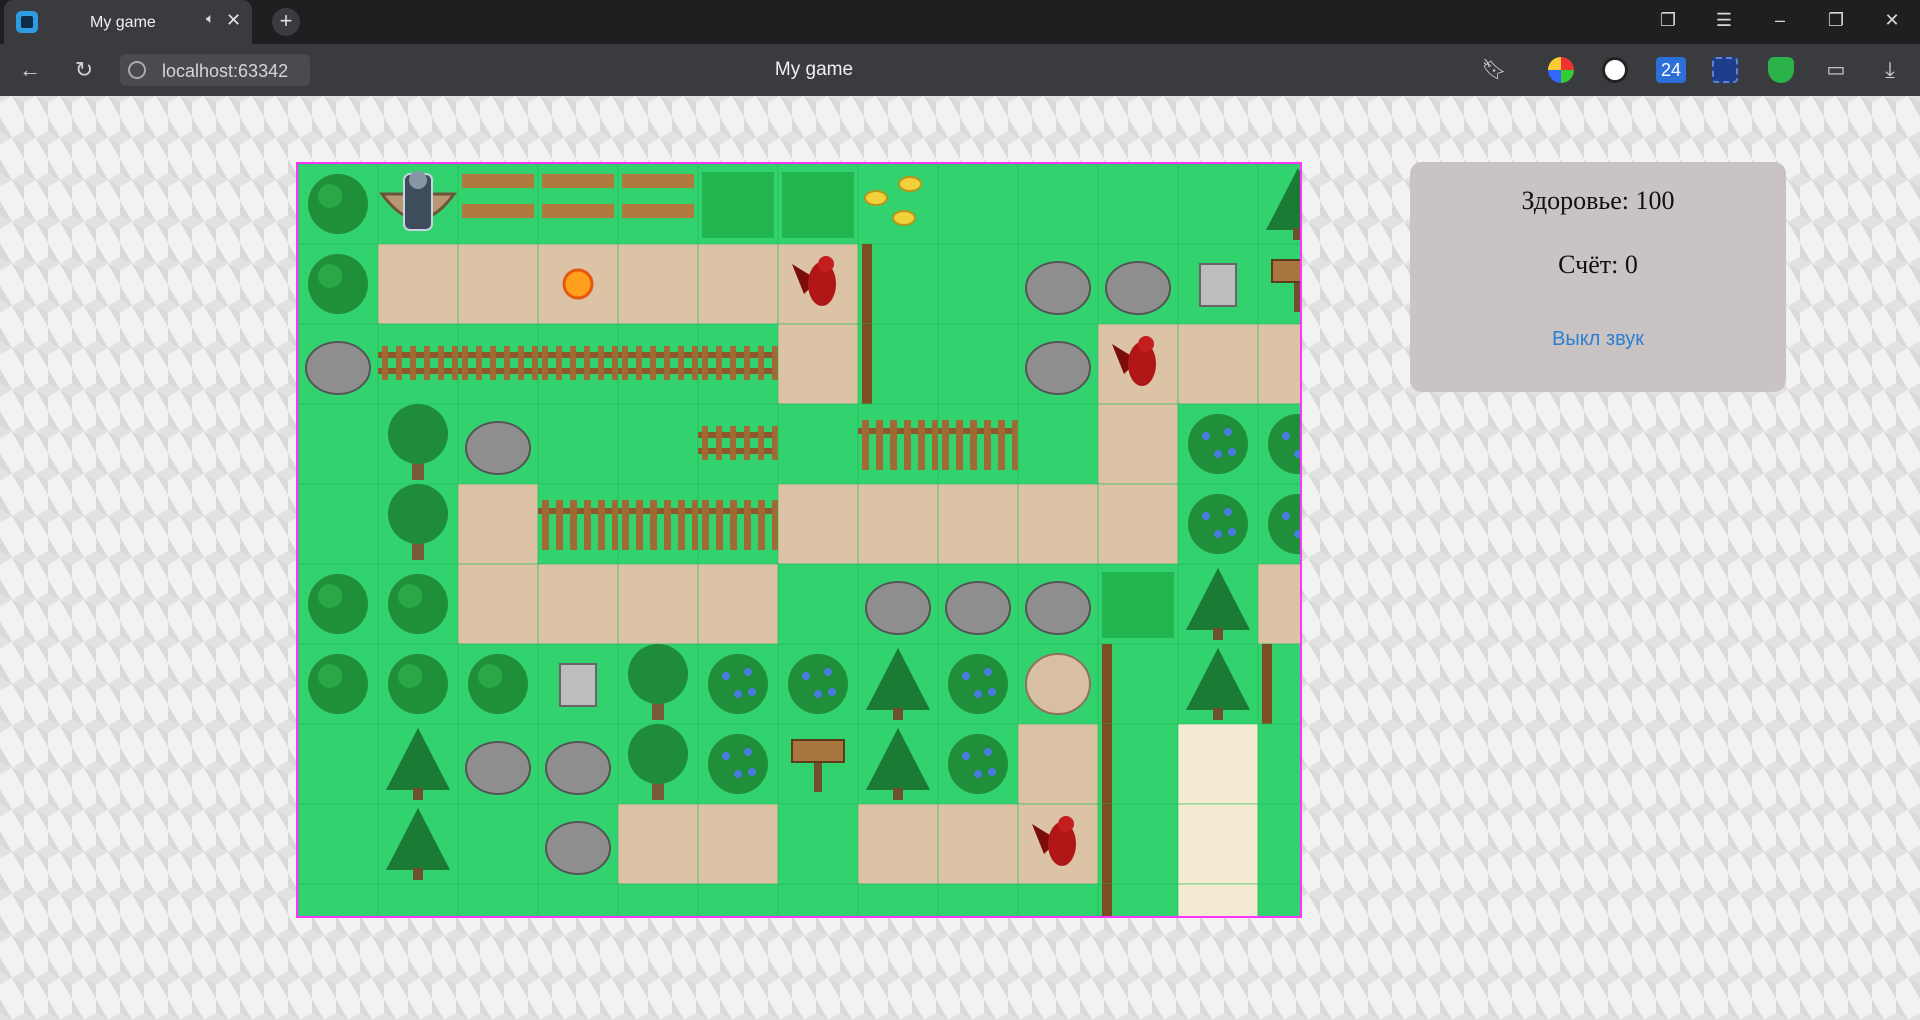 The height and width of the screenshot is (1020, 1920). Describe the element at coordinates (1781, 70) in the screenshot. I see `shield-icon` at that location.